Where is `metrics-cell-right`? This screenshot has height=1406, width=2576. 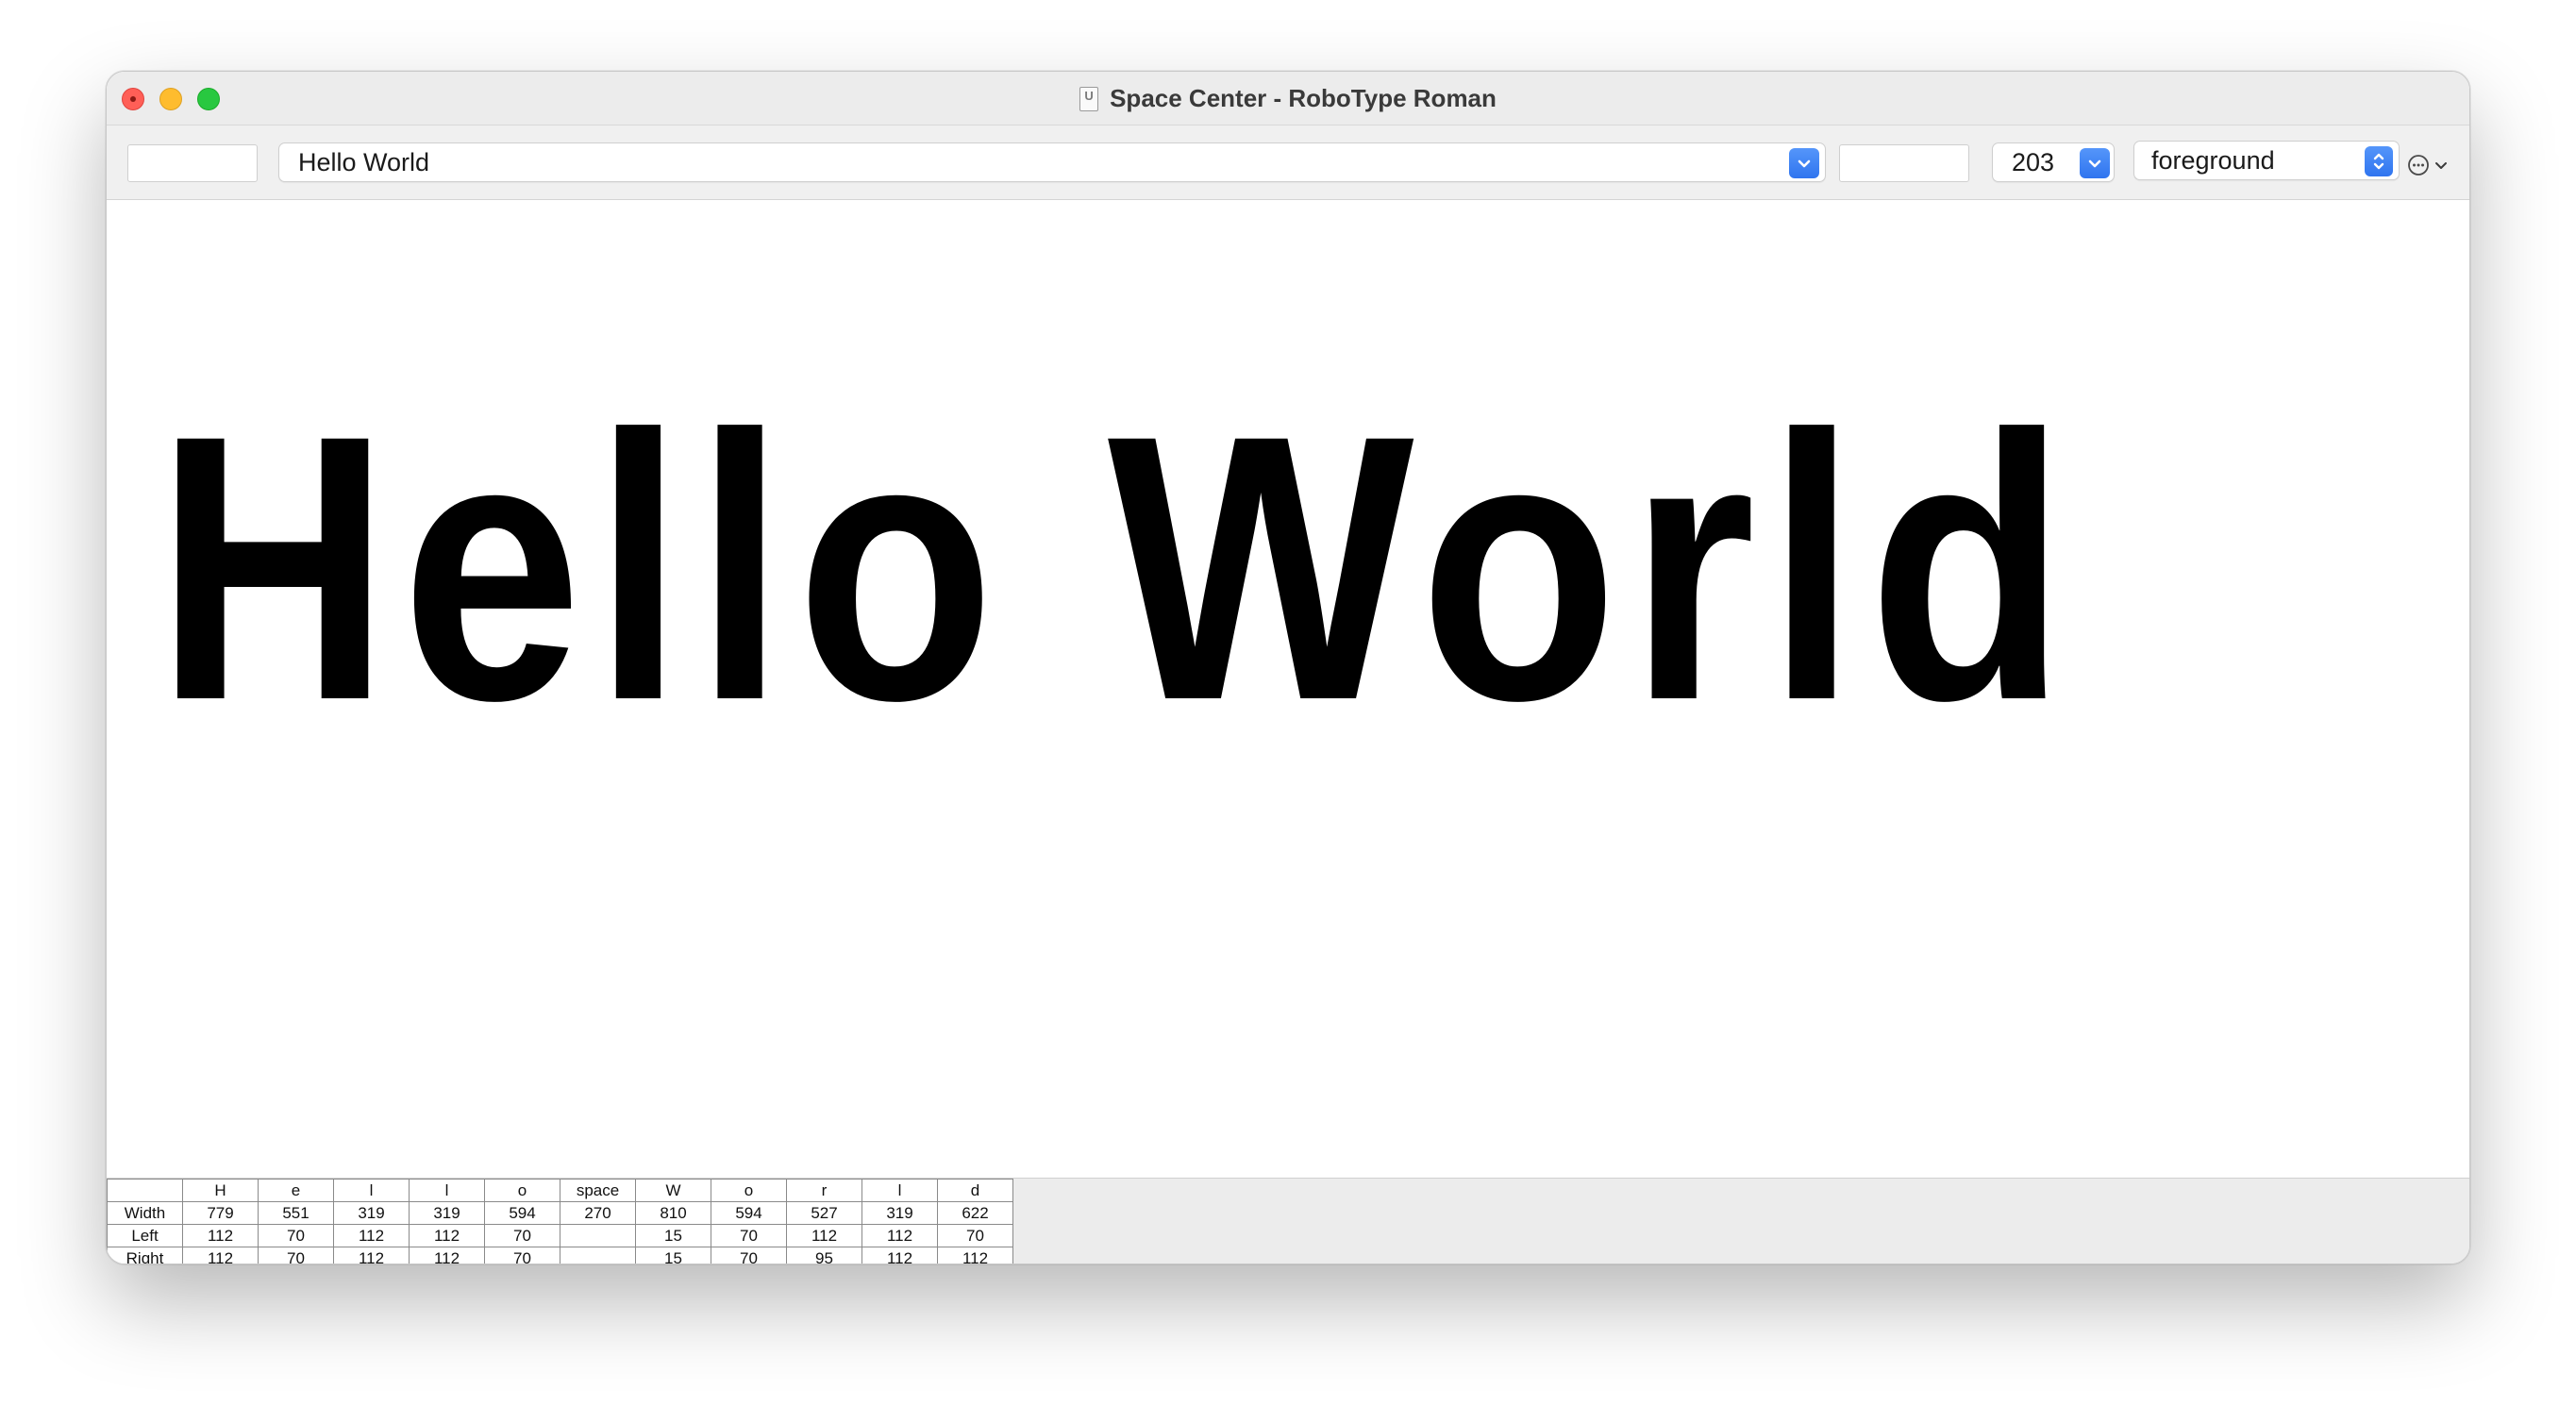
metrics-cell-right is located at coordinates (598, 1255).